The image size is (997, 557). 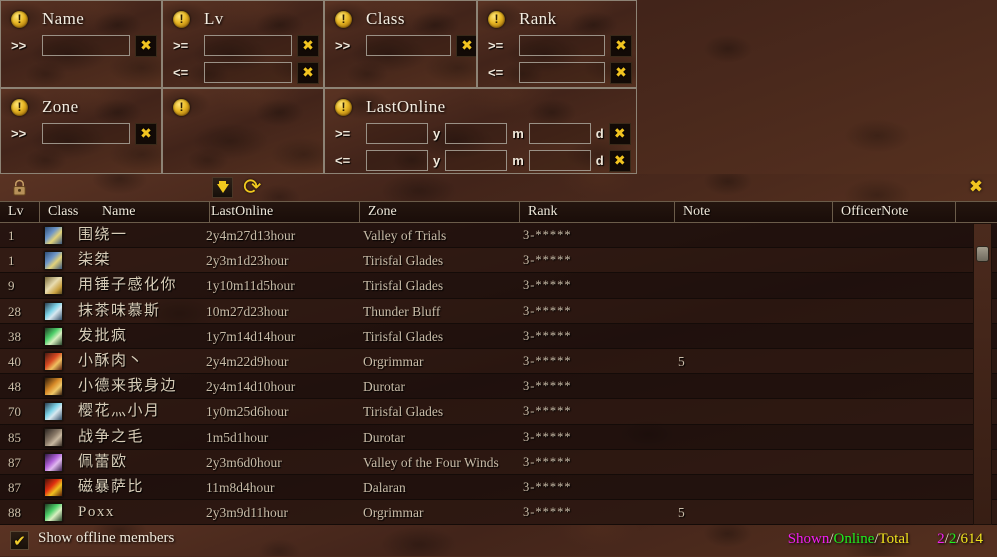 What do you see at coordinates (281, 212) in the screenshot?
I see `column-header-lastonline: LastOnline` at bounding box center [281, 212].